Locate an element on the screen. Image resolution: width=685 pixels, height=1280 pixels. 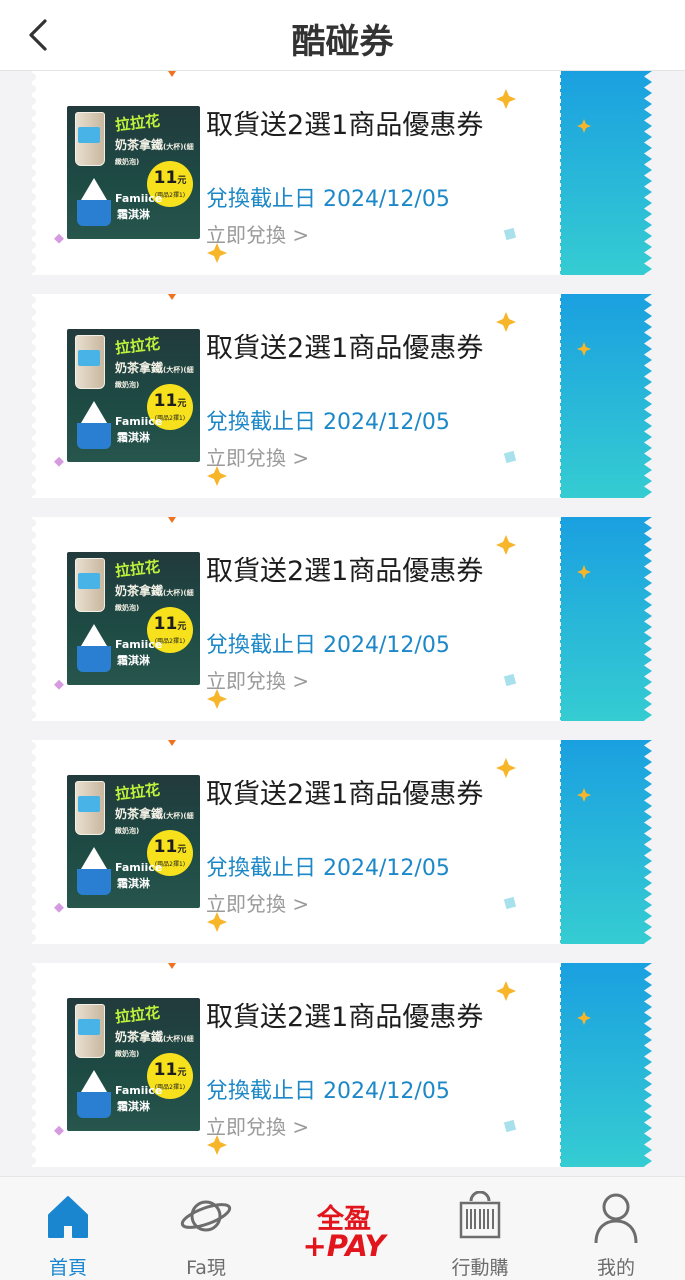
barcode-bag-icon is located at coordinates (480, 1215).